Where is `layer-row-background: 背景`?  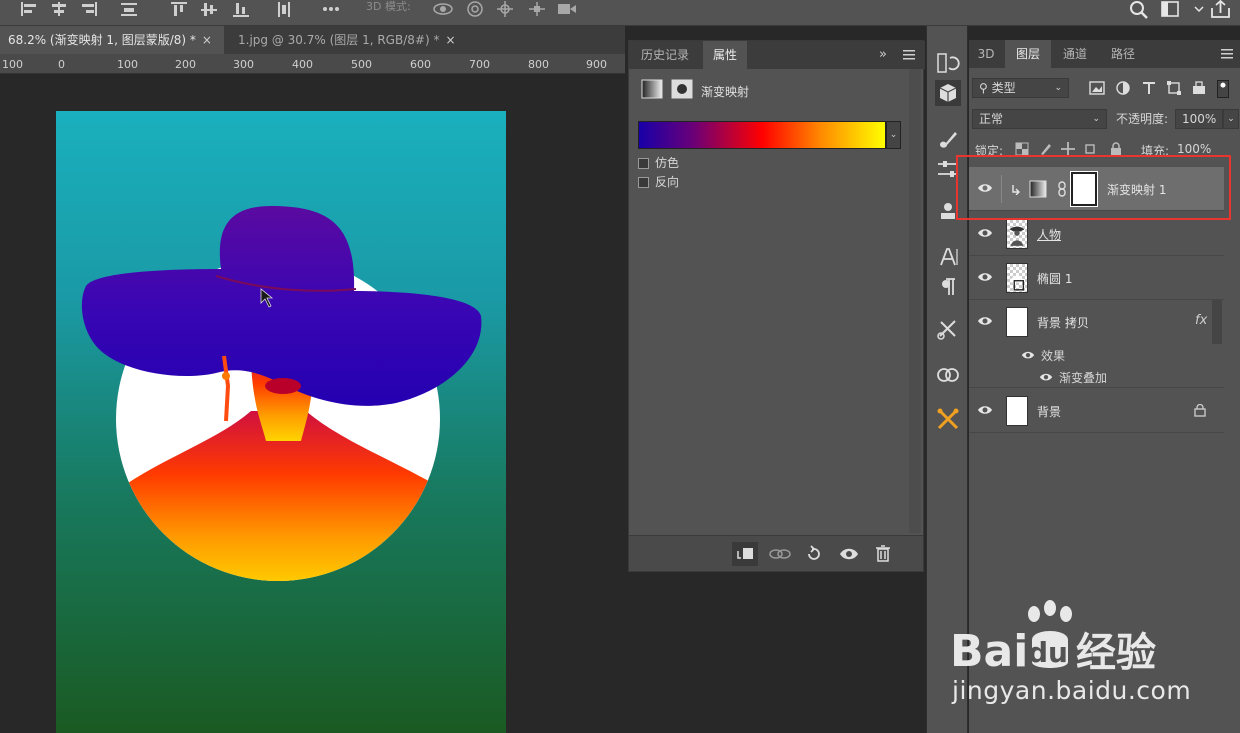 layer-row-background: 背景 is located at coordinates (1096, 411).